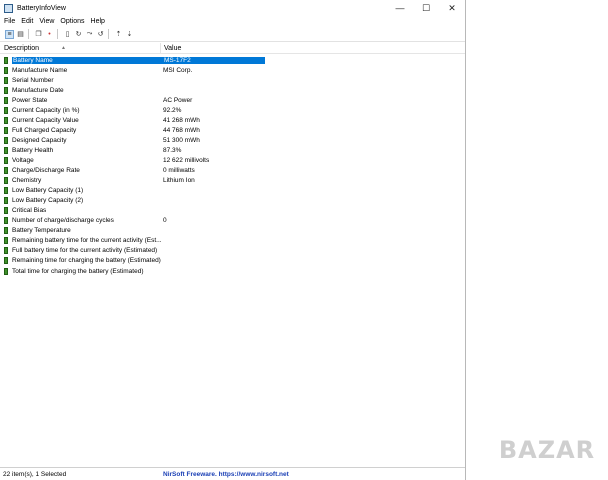 This screenshot has height=480, width=608. I want to click on minimize-button: —, so click(400, 8).